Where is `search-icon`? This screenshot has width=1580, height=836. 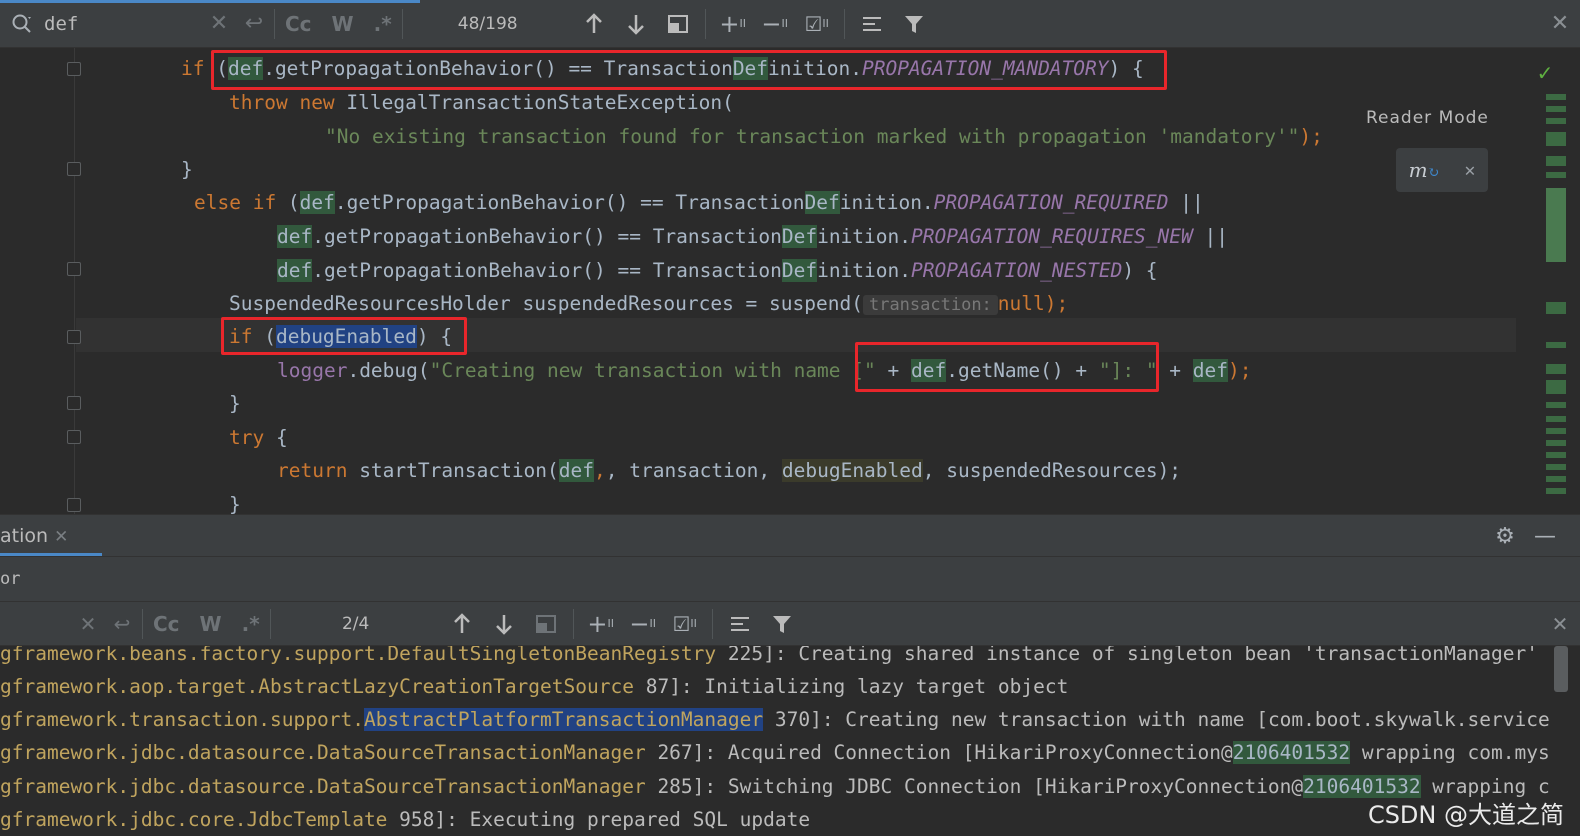
search-icon is located at coordinates (22, 24).